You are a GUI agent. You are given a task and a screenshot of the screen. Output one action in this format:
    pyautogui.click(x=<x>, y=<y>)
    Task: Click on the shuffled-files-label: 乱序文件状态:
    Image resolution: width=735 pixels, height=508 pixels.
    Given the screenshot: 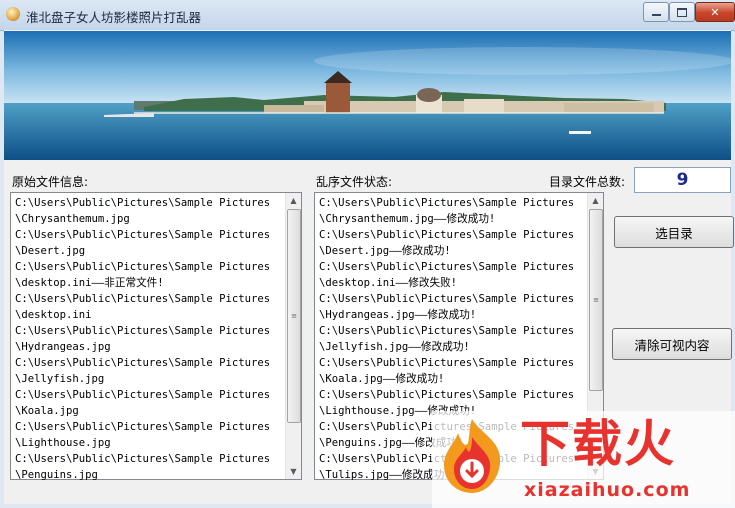 What is the action you would take?
    pyautogui.click(x=354, y=182)
    